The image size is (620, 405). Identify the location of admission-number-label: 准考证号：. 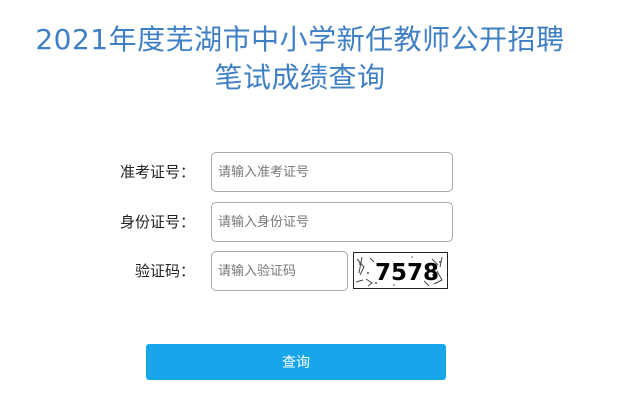
(157, 172).